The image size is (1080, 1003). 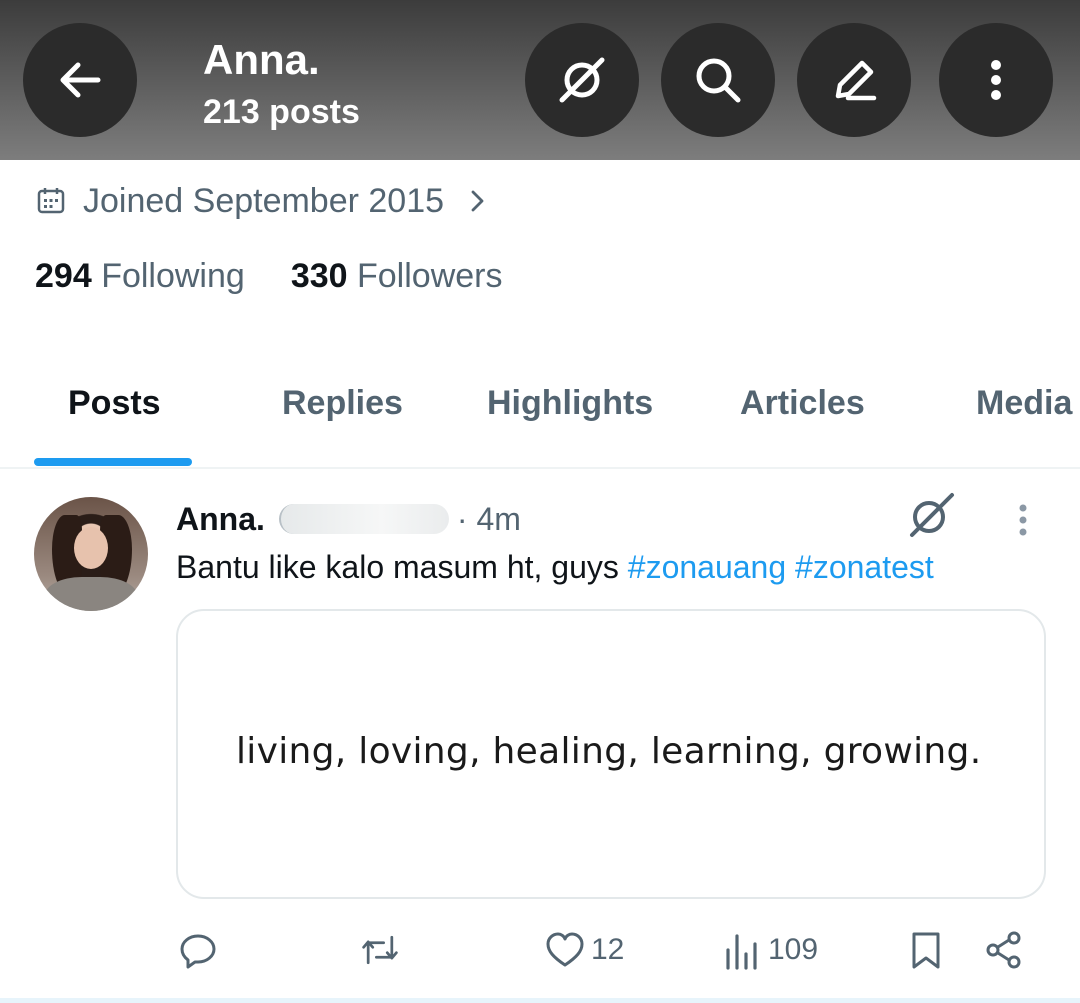 I want to click on post-actions: 12 109, so click(x=540, y=950).